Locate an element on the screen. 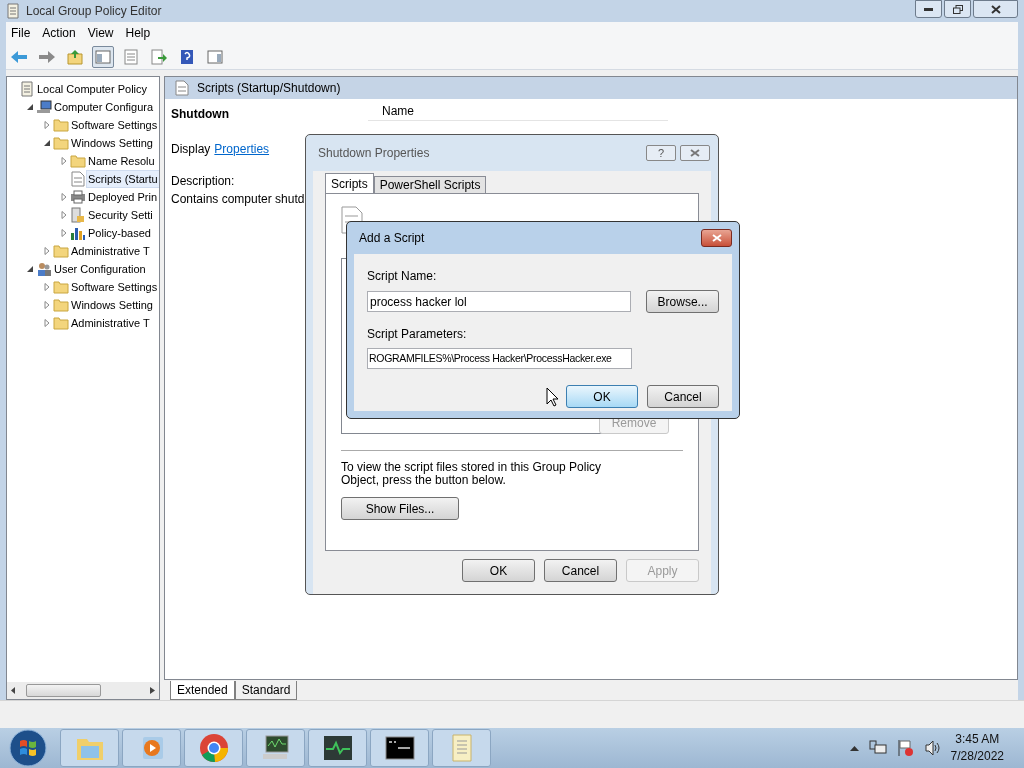 This screenshot has height=768, width=1024. scroll-left-icon is located at coordinates (13, 690).